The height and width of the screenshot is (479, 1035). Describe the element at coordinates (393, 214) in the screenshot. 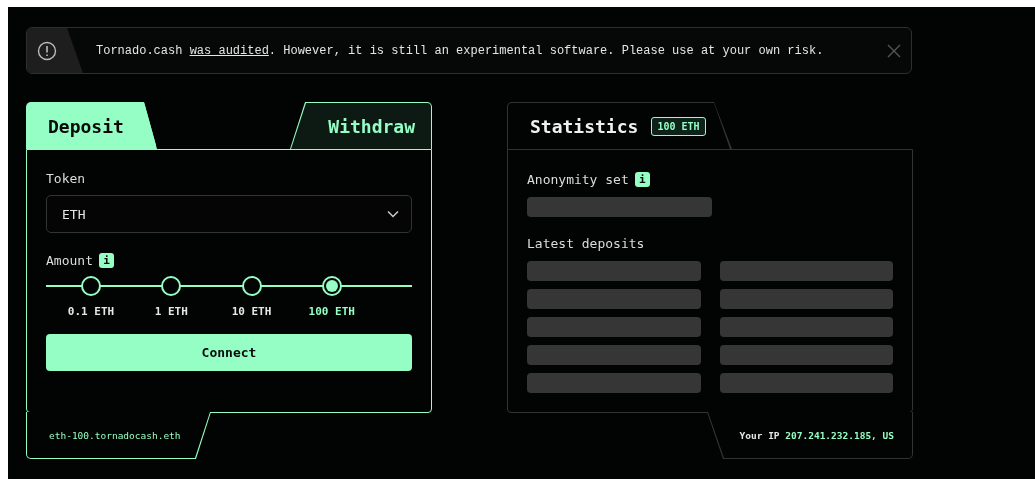

I see `chevron-down-icon` at that location.